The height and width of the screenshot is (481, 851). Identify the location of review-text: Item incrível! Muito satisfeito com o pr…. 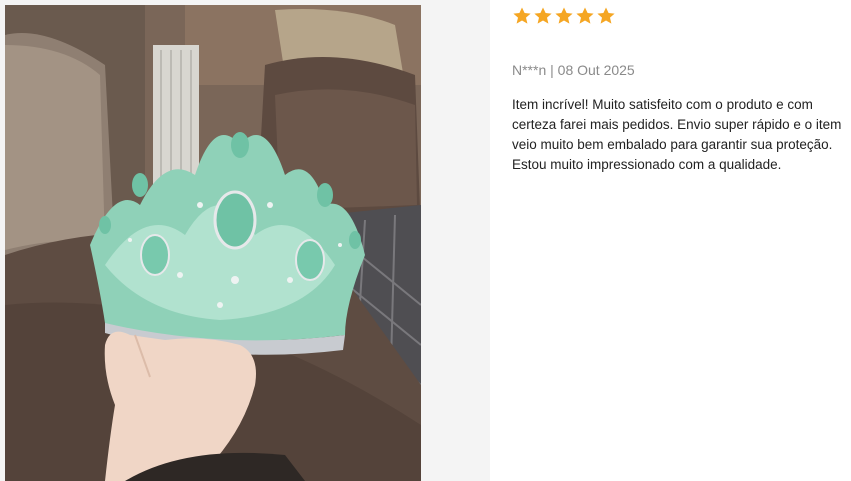
(677, 134).